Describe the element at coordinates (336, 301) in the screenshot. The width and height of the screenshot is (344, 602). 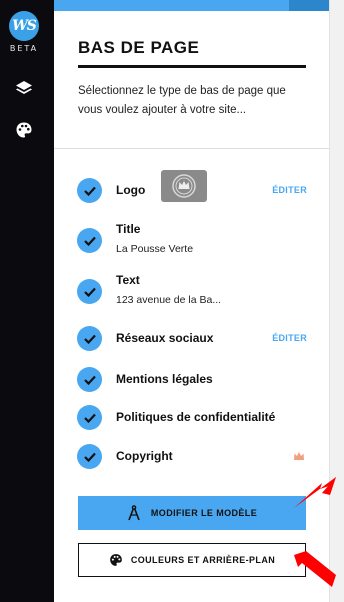
I see `scroll-gutter` at that location.